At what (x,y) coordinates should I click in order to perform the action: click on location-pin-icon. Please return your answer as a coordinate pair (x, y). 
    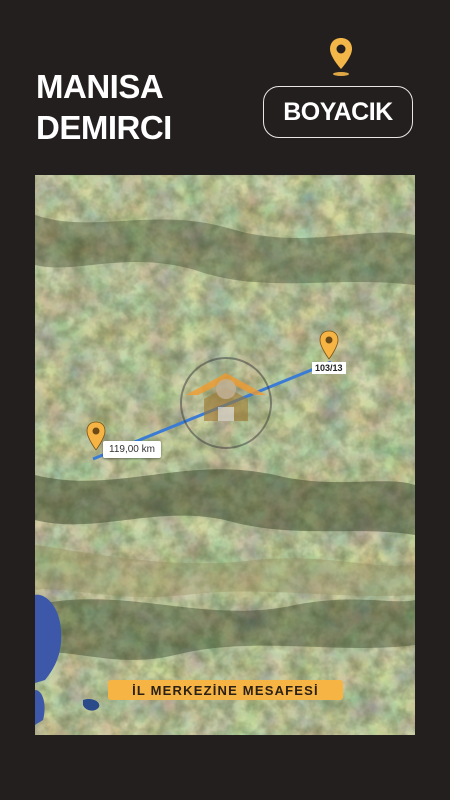
    Looking at the image, I should click on (341, 57).